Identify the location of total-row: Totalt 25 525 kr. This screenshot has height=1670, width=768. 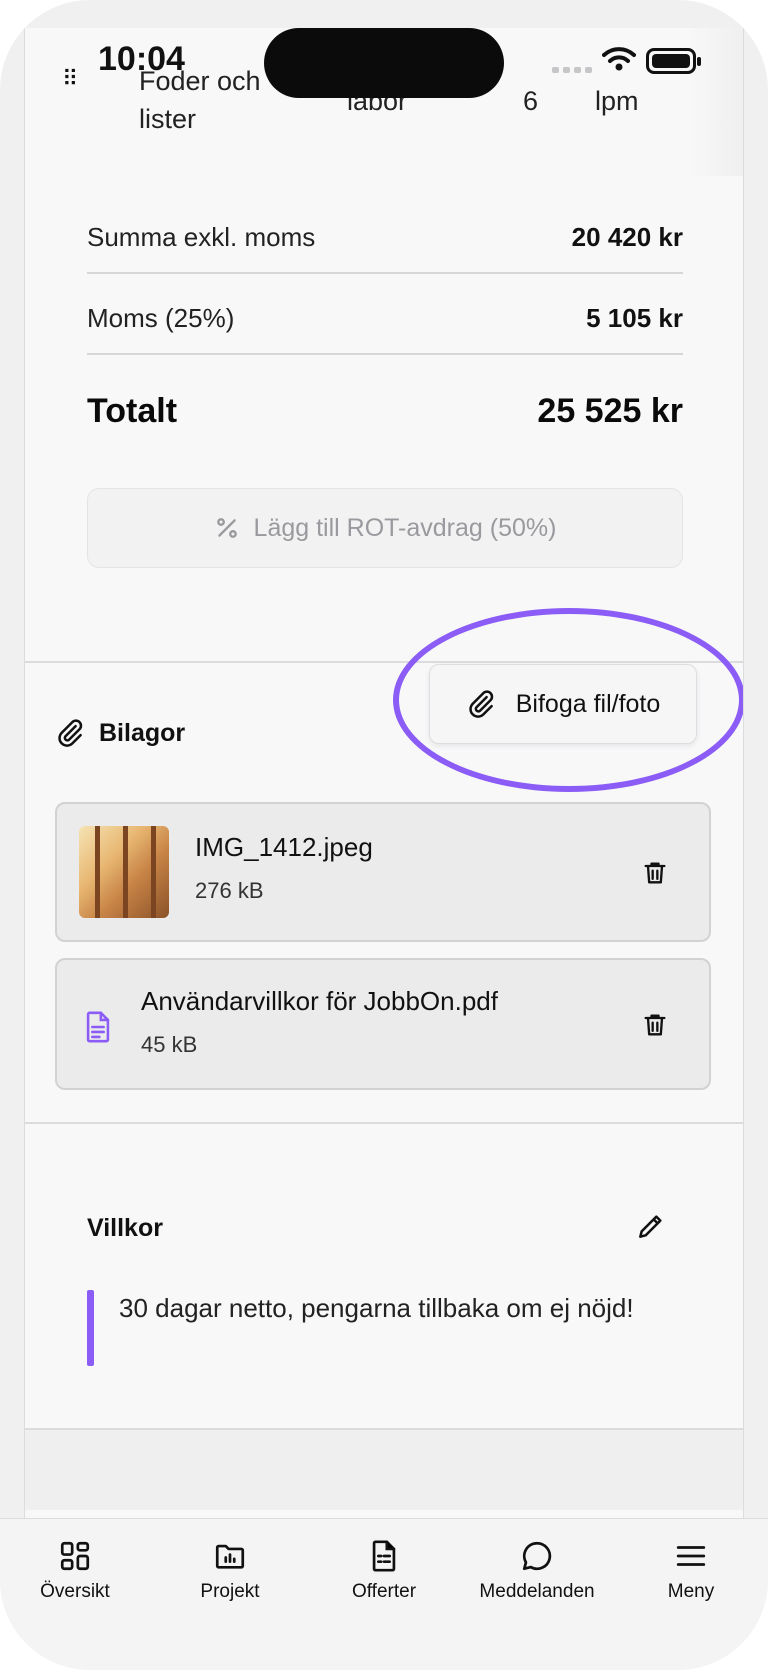
(385, 411).